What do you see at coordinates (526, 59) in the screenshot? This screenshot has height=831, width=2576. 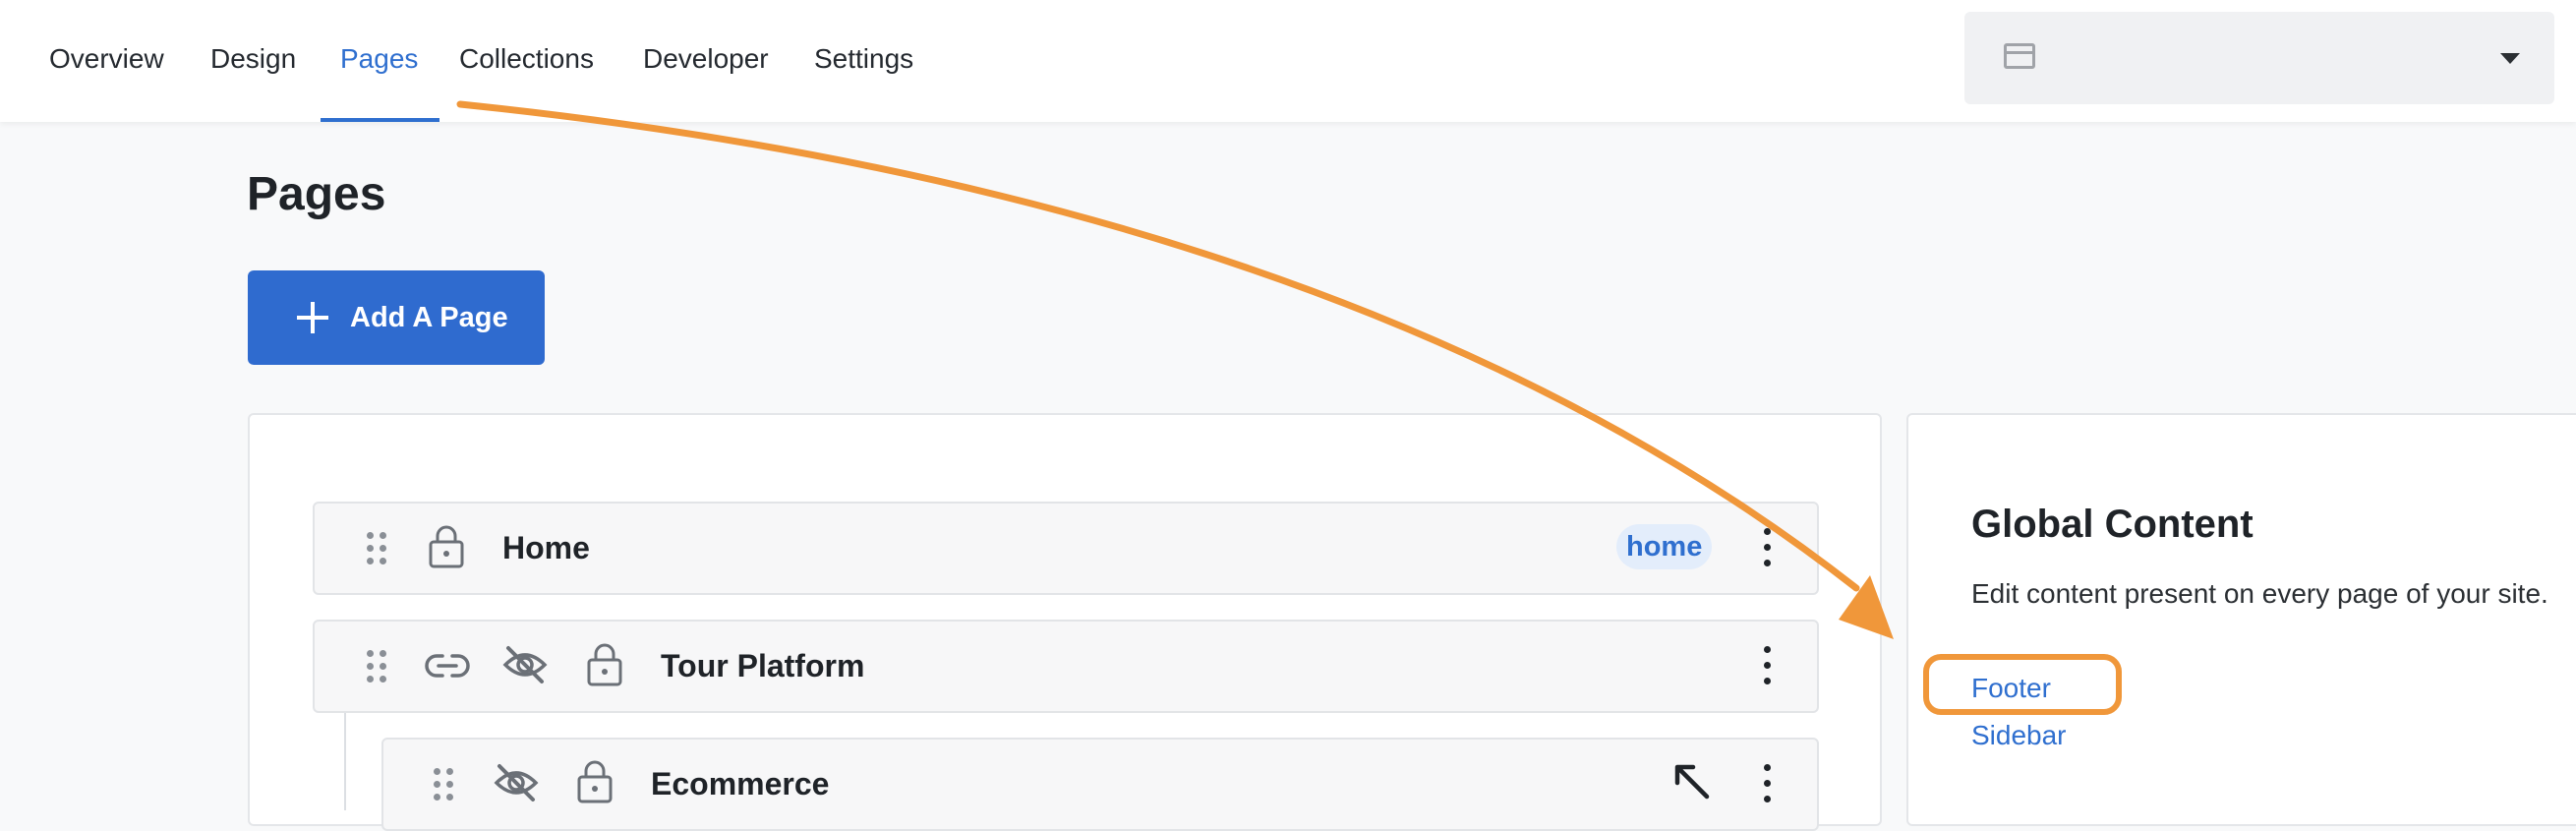 I see `tab-collections: Collections` at bounding box center [526, 59].